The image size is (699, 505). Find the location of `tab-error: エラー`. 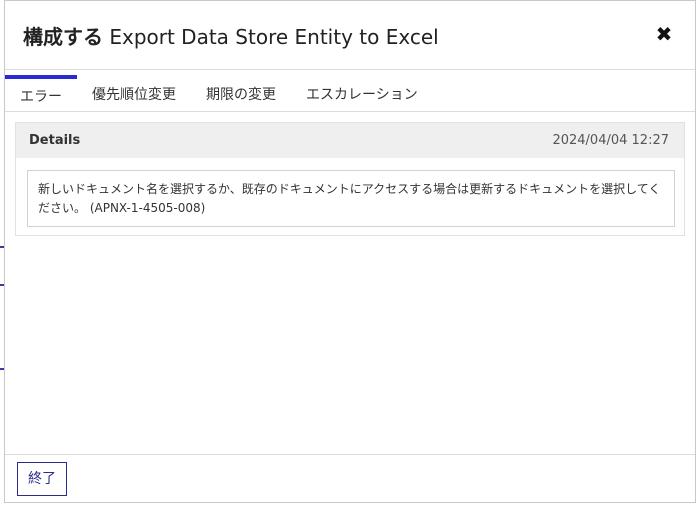

tab-error: エラー is located at coordinates (41, 91).